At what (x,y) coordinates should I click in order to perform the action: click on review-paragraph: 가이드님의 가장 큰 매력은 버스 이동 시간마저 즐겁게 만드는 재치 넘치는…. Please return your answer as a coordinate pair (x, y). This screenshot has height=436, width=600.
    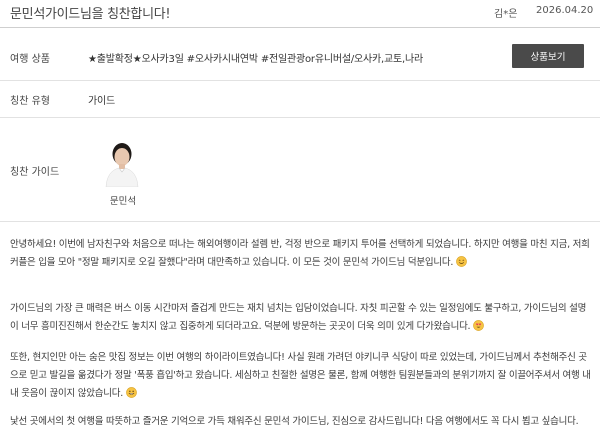
    Looking at the image, I should click on (302, 318).